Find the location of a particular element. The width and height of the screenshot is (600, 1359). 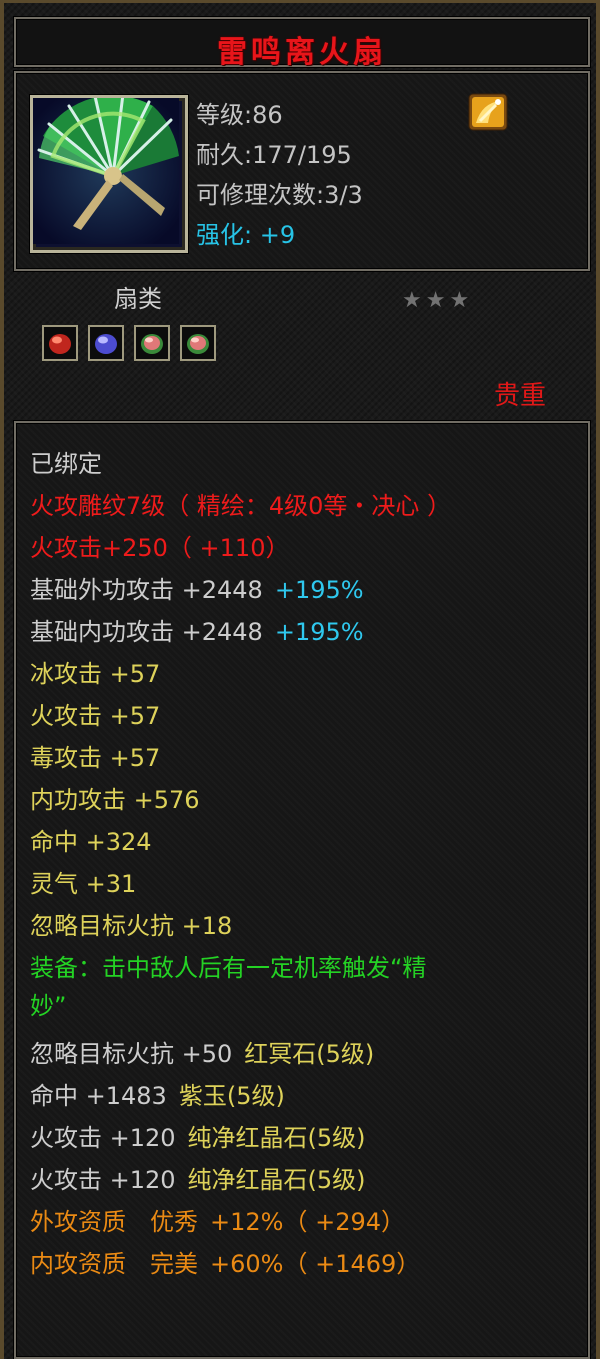

ice-attack: 冰攻击 +57 is located at coordinates (95, 674).